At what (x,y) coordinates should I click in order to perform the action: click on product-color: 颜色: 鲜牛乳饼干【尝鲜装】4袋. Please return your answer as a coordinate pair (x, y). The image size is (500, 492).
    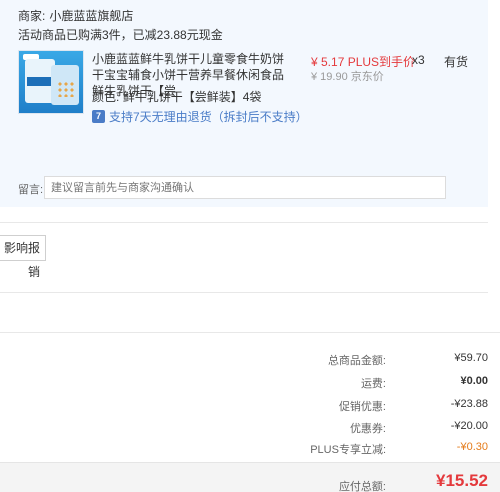
    Looking at the image, I should click on (176, 96).